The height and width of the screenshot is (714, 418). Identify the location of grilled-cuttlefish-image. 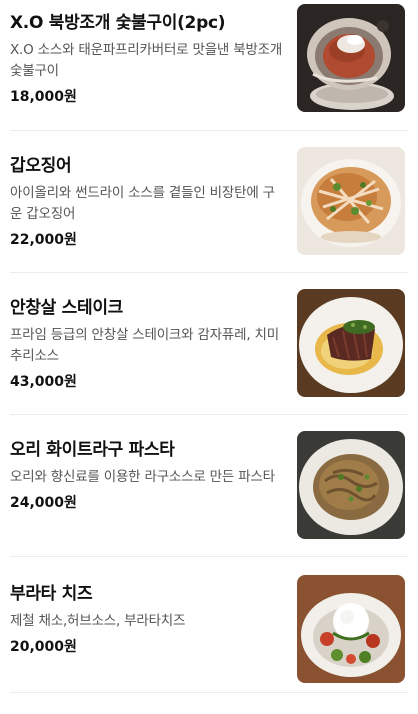
(351, 201).